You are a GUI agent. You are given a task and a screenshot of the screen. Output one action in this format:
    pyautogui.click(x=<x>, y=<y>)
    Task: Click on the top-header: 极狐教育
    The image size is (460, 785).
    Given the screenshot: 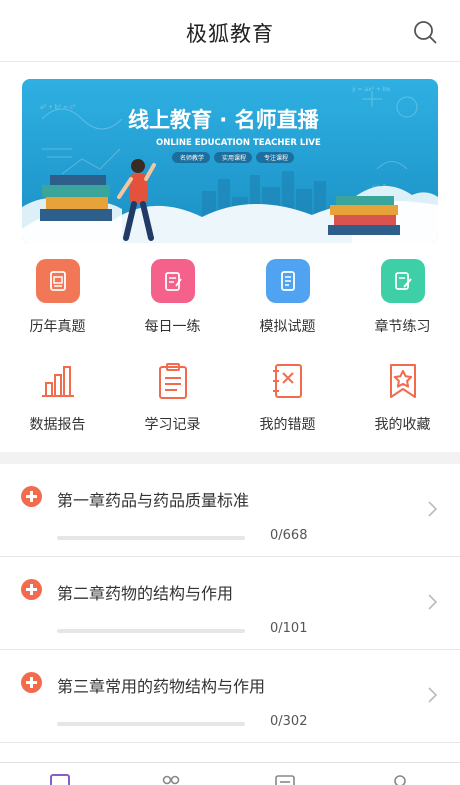 What is the action you would take?
    pyautogui.click(x=230, y=31)
    